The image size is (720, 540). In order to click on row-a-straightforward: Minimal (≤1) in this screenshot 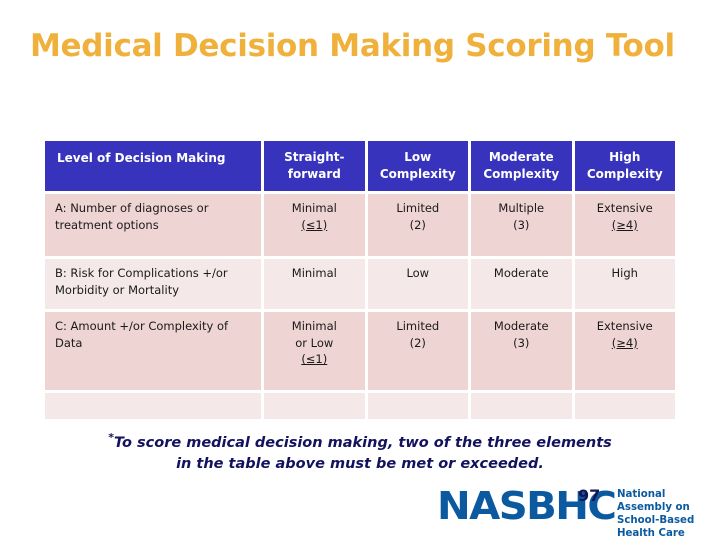, I will do `click(314, 225)`.